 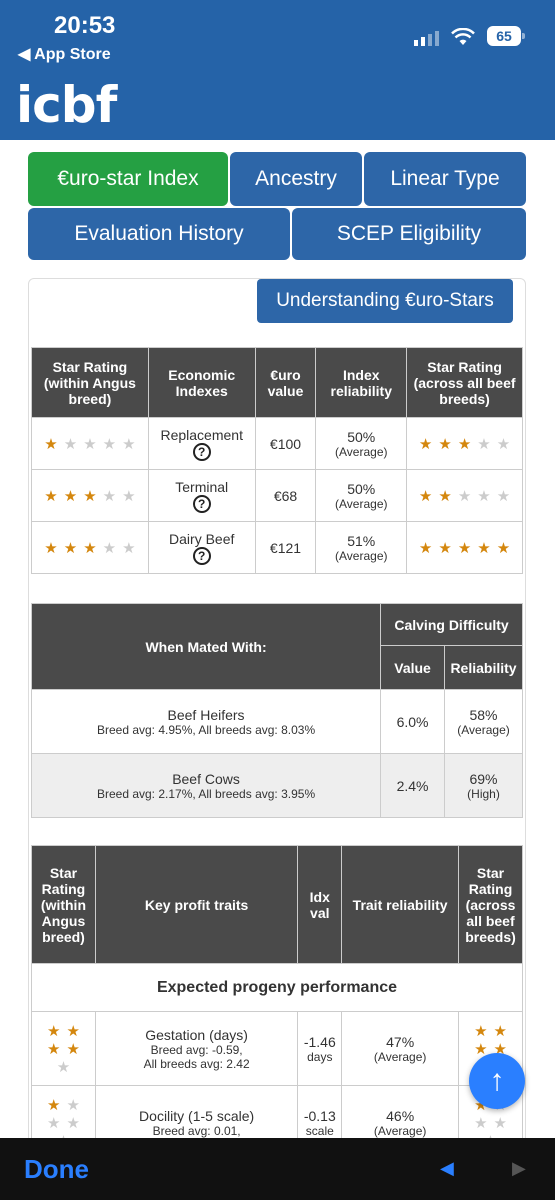 What do you see at coordinates (277, 1169) in the screenshot?
I see `bottom-toolbar: Done ◀ ▶` at bounding box center [277, 1169].